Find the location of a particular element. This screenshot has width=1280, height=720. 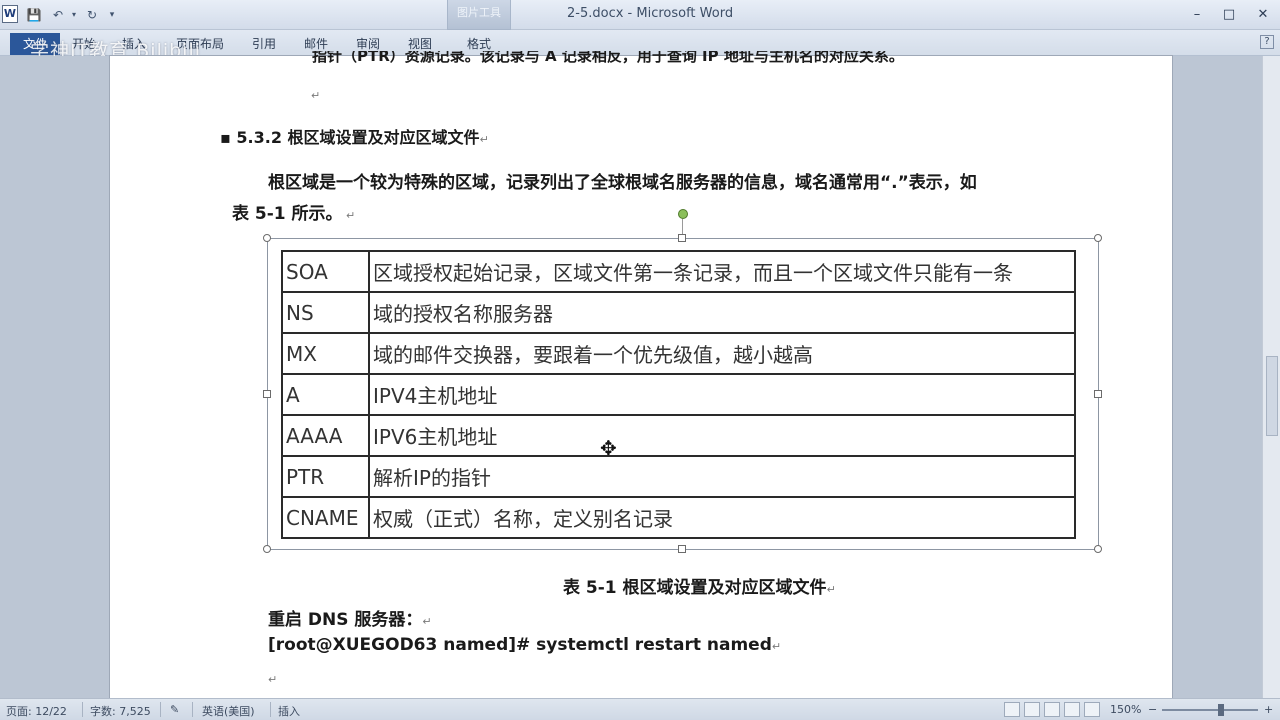

tab-review: 审阅 is located at coordinates (368, 43).